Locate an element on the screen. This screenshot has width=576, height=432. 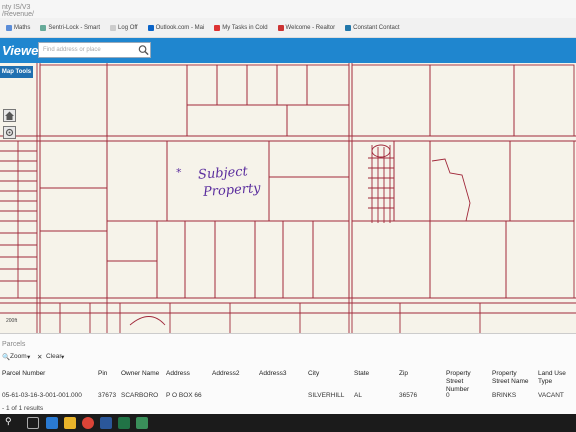
app-header: Viewer Find address or place is located at coordinates (288, 50).